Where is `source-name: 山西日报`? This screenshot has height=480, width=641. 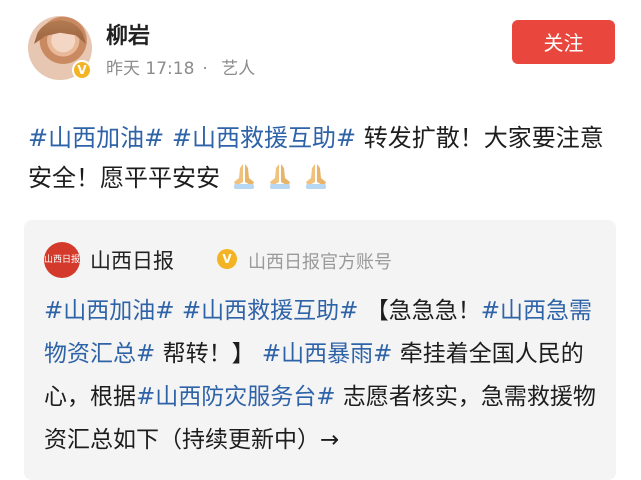
source-name: 山西日报 is located at coordinates (132, 260).